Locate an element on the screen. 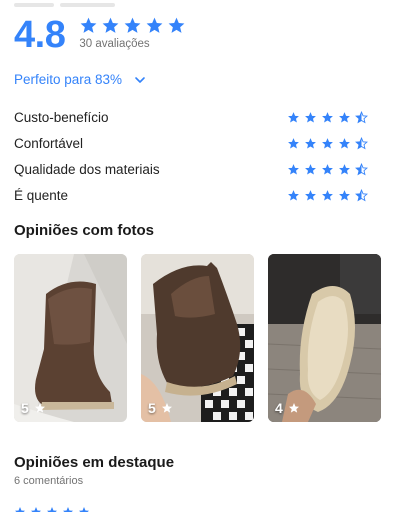  attribute-label: Qualidade dos materiais is located at coordinates (87, 169).